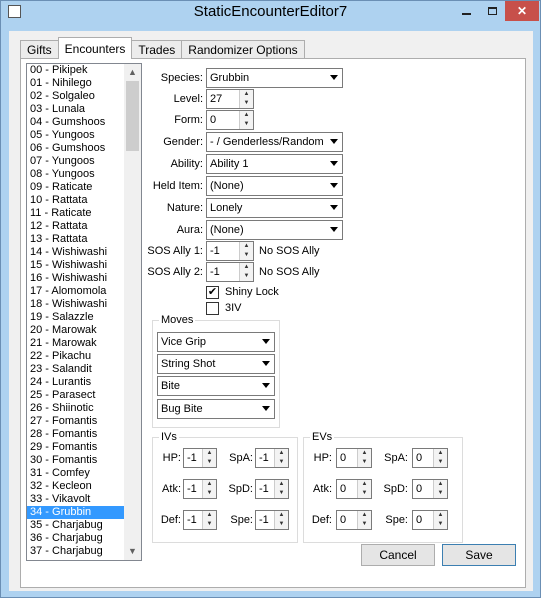 This screenshot has height=598, width=541. Describe the element at coordinates (76, 122) in the screenshot. I see `encounter-list-item: 04 - Gumshoos` at that location.